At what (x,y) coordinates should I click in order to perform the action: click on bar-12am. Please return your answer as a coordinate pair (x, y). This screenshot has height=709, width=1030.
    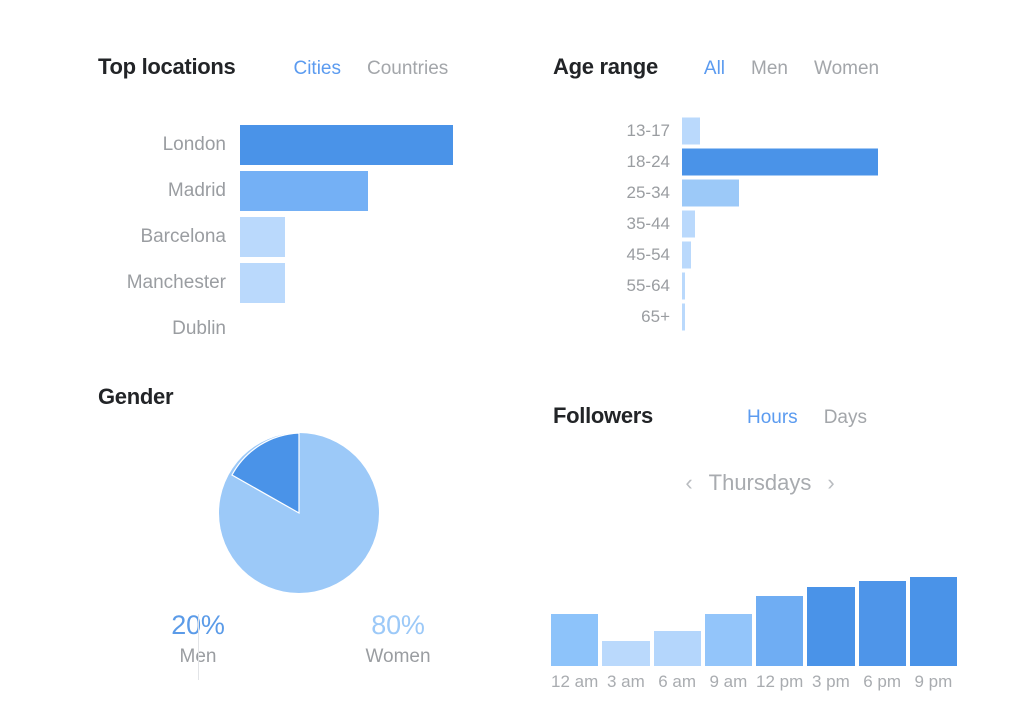
    Looking at the image, I should click on (575, 640).